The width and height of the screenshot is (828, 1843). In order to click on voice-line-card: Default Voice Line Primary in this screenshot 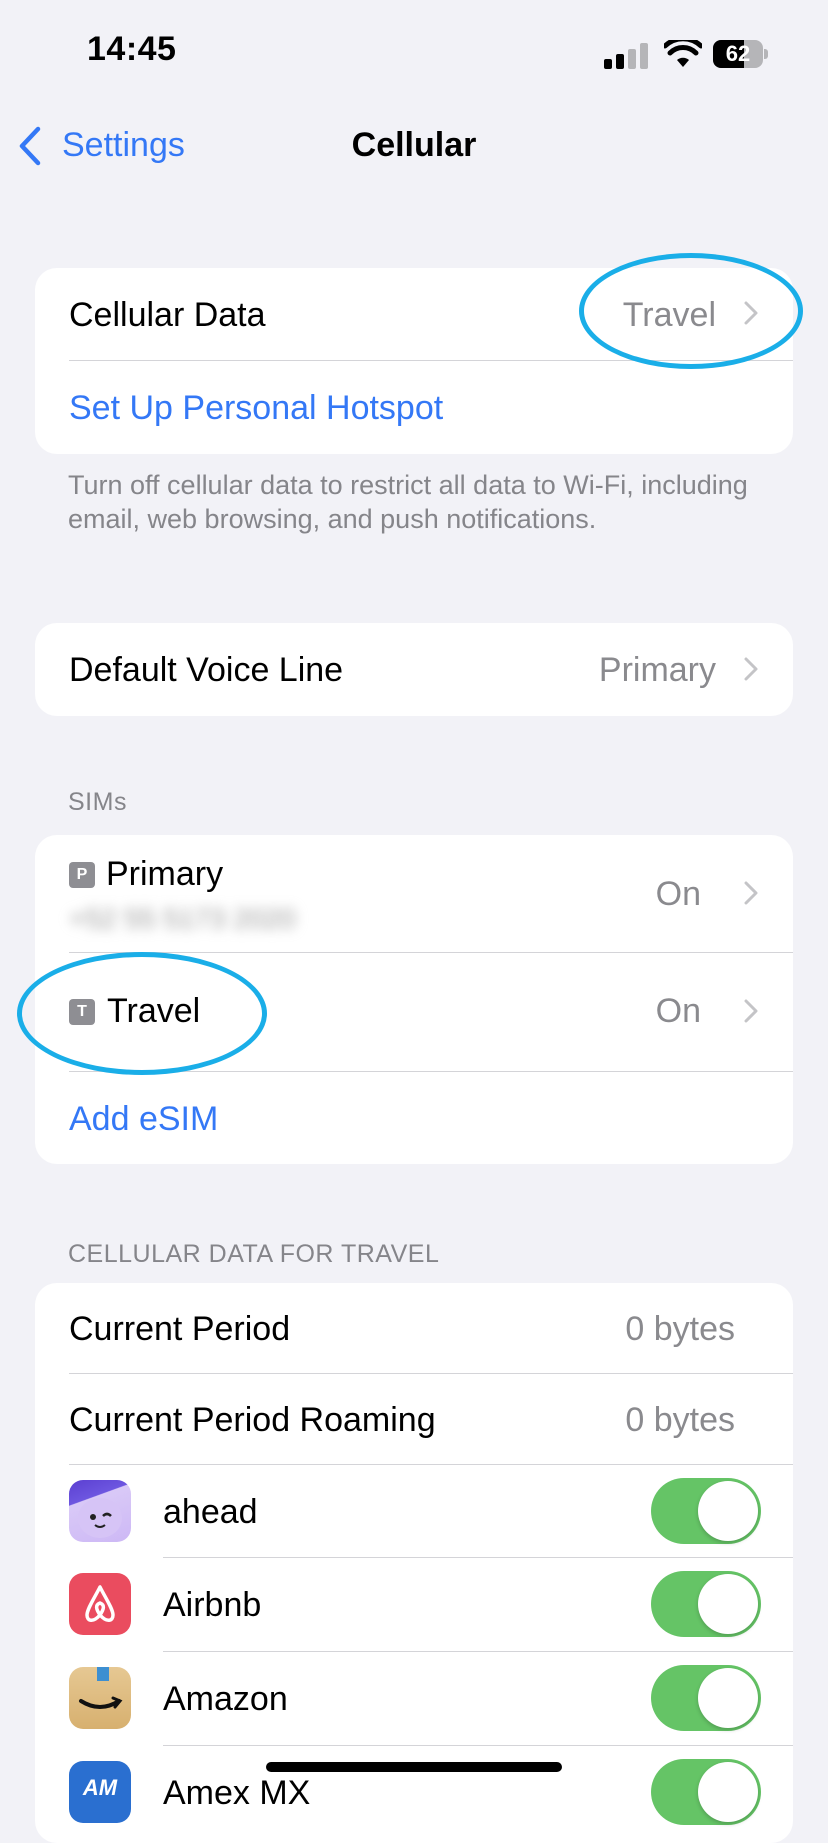, I will do `click(414, 669)`.